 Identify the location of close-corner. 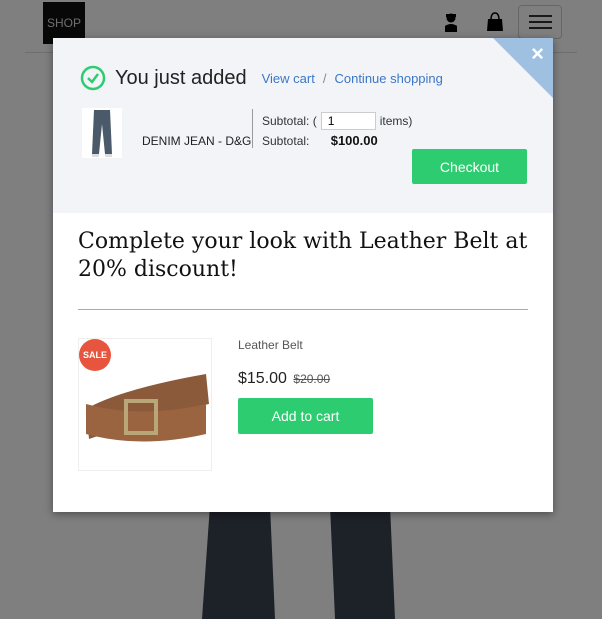
(523, 68).